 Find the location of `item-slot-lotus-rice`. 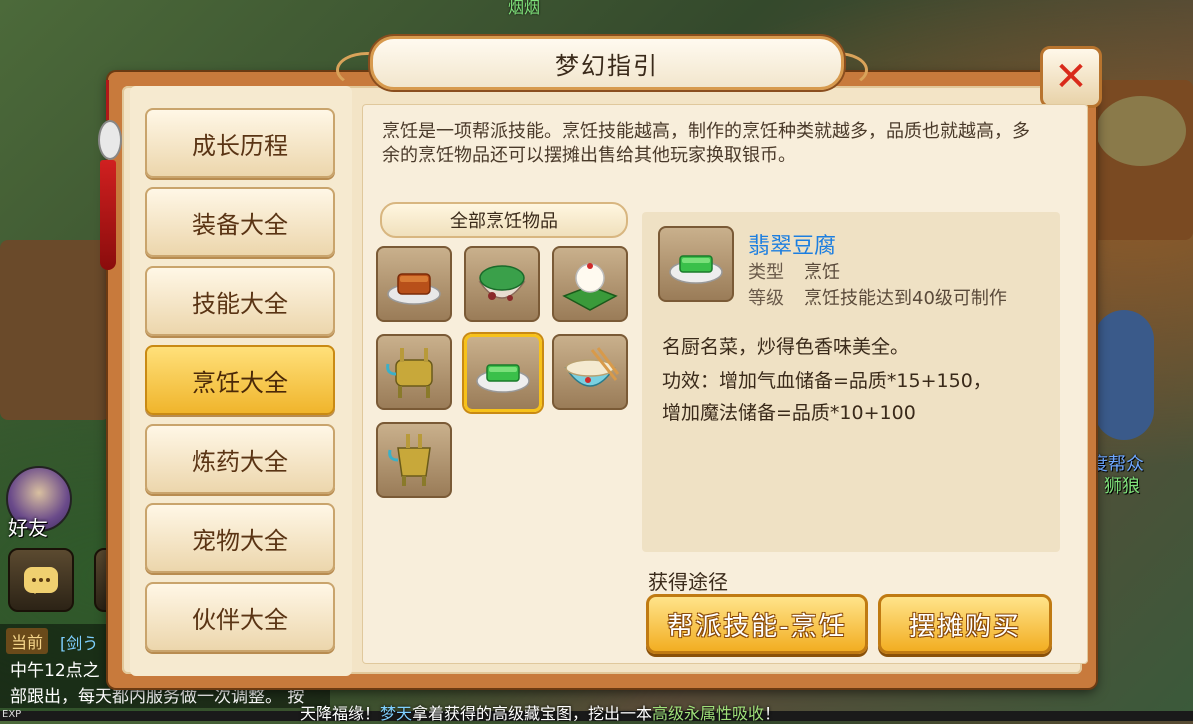

item-slot-lotus-rice is located at coordinates (590, 284).